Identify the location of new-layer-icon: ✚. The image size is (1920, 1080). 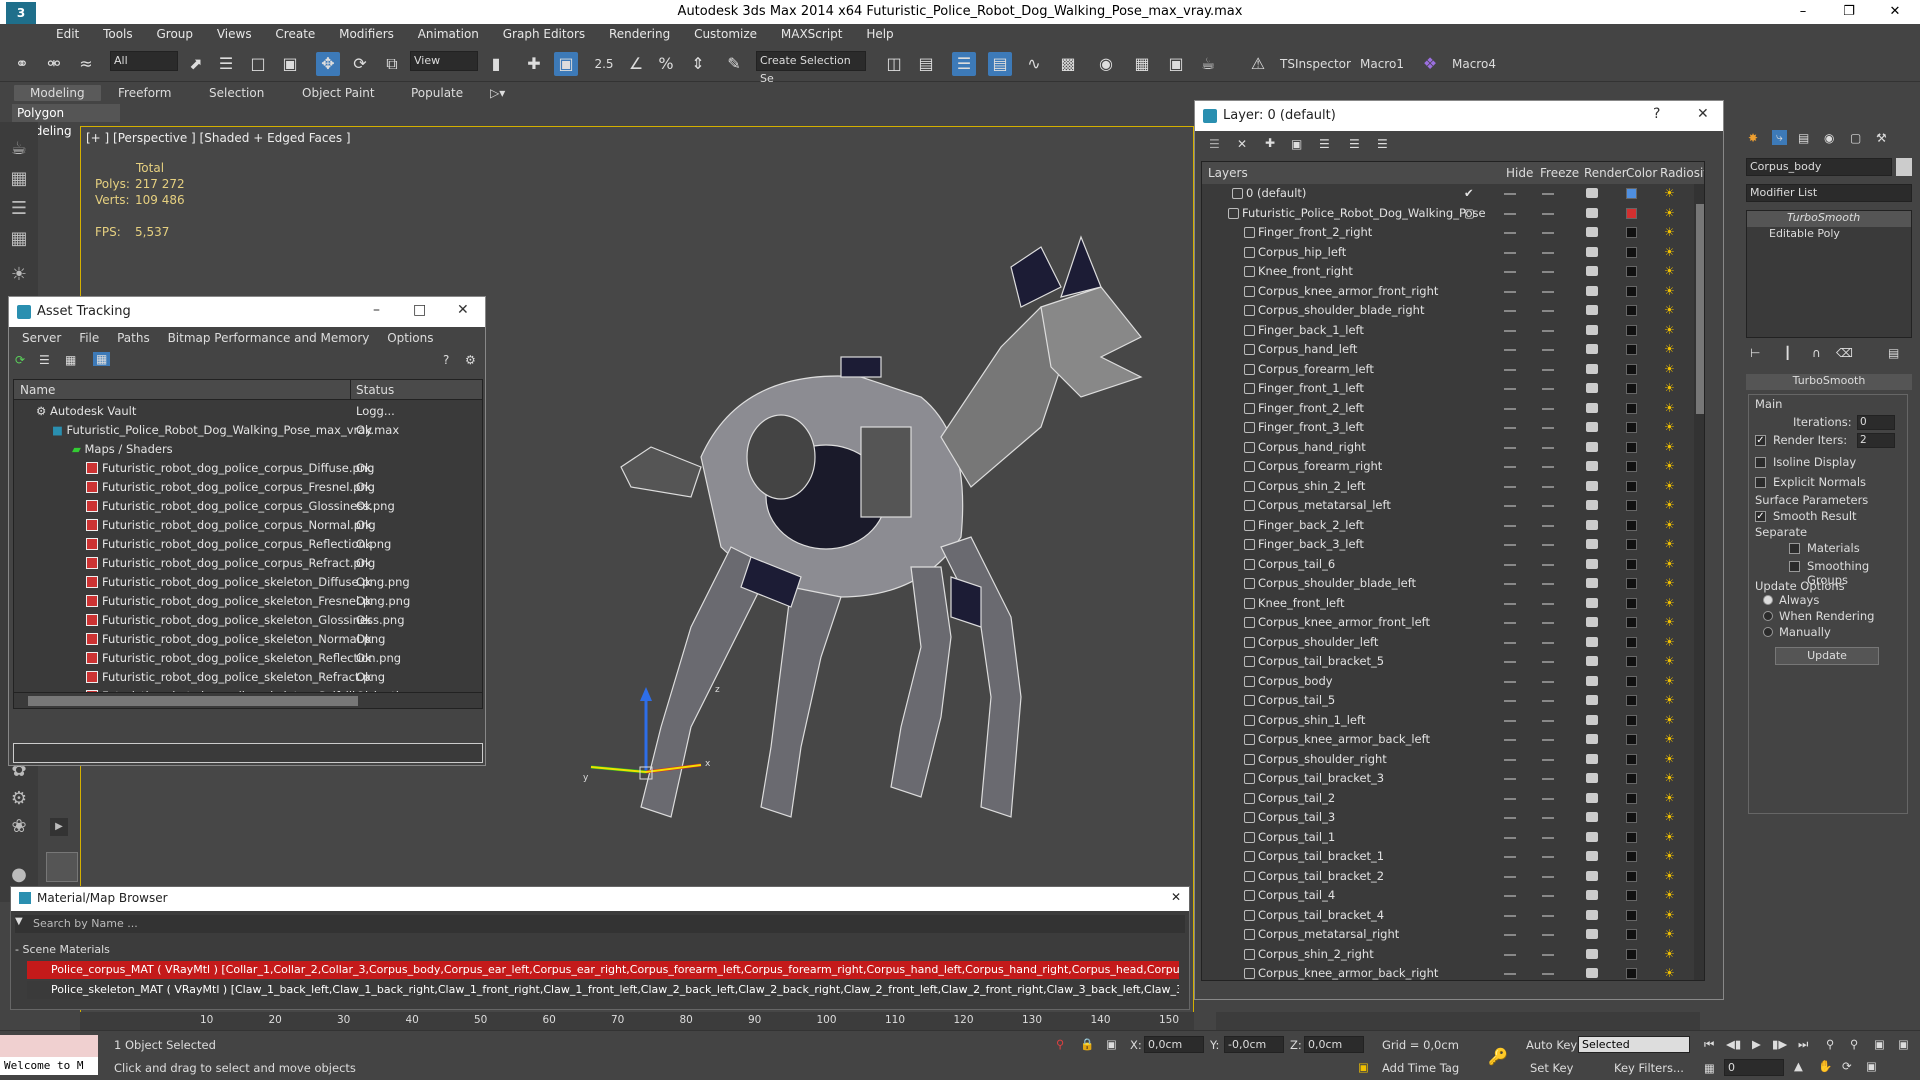
(1270, 143).